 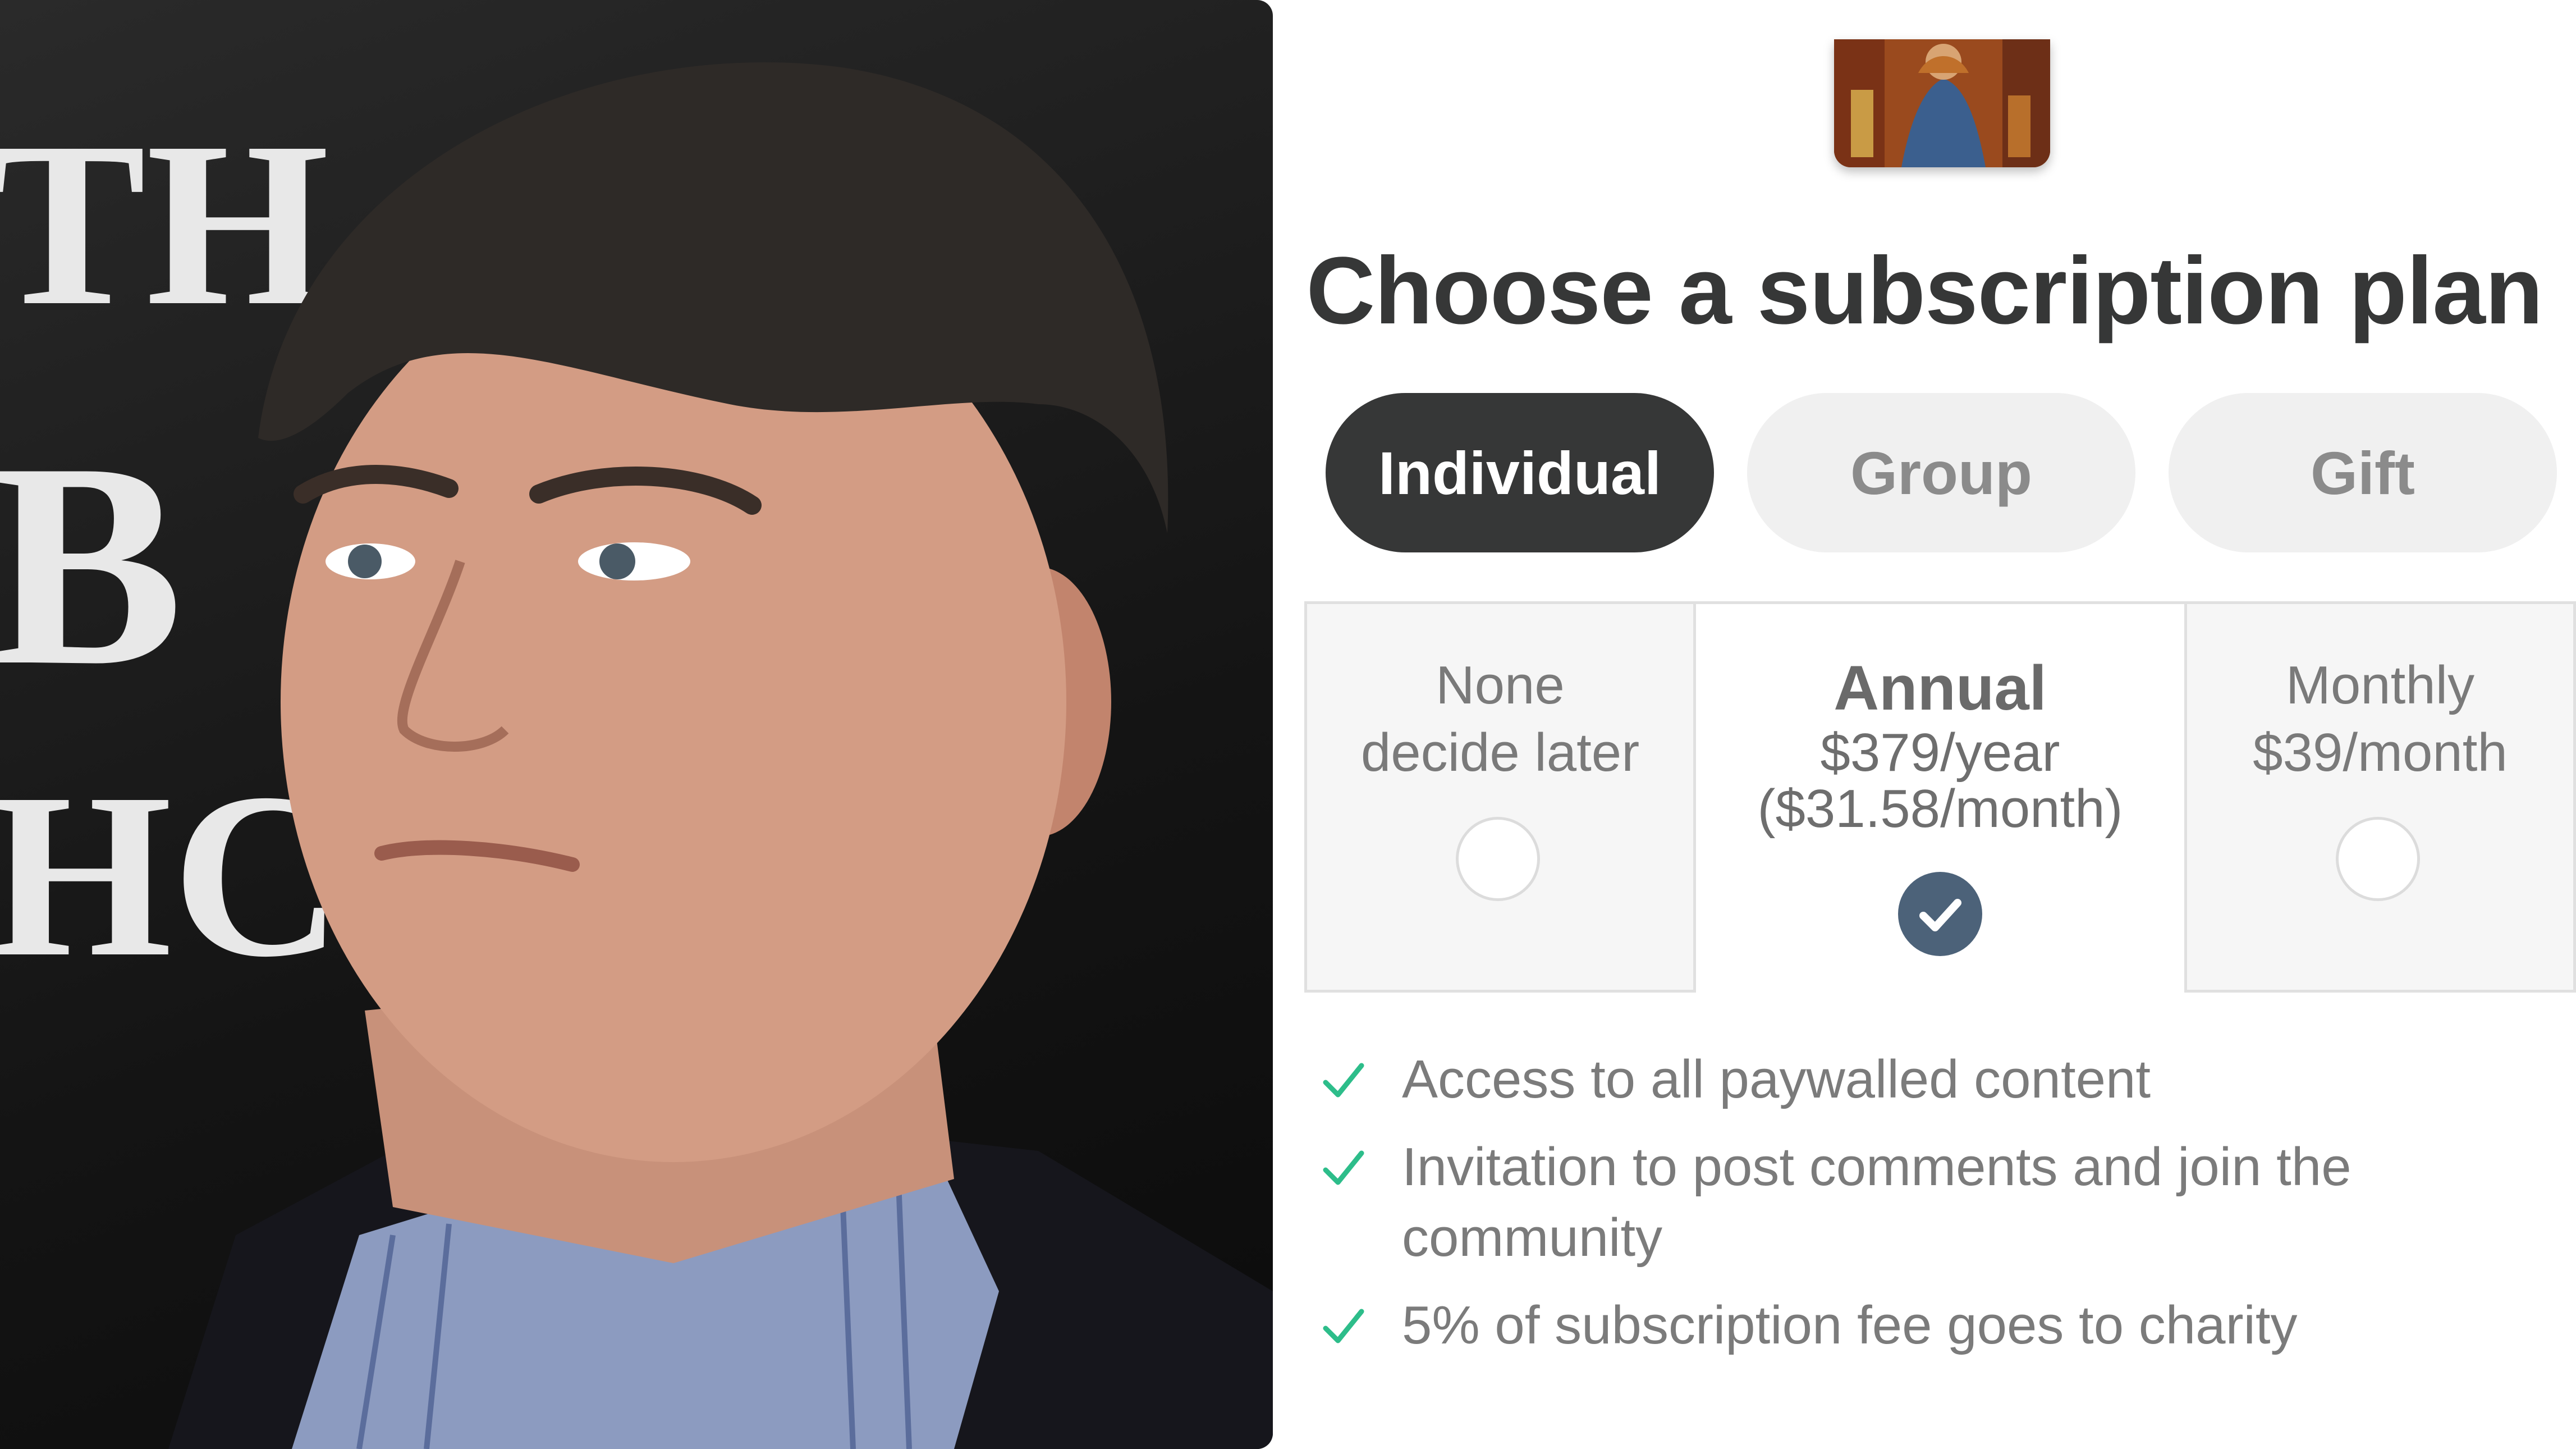 I want to click on plan-monthly-title: Monthly, so click(x=2380, y=685).